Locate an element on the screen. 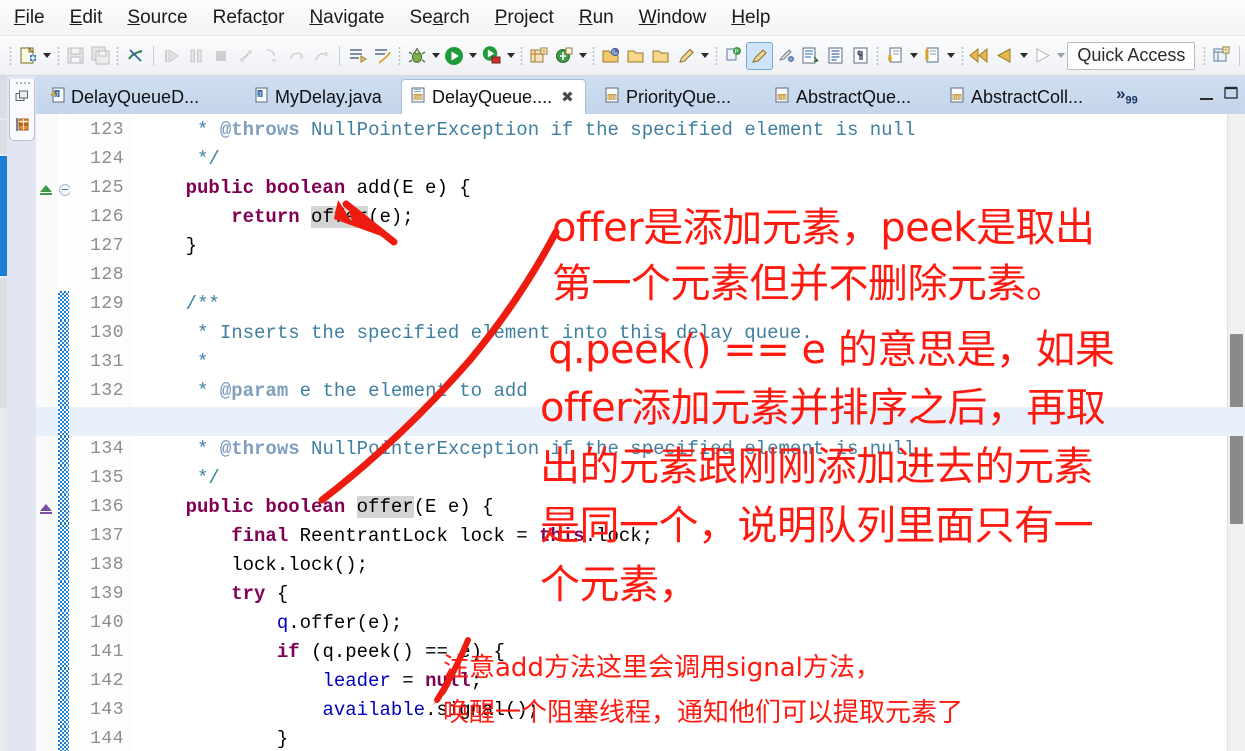  menu-navigate: Navigate is located at coordinates (346, 18).